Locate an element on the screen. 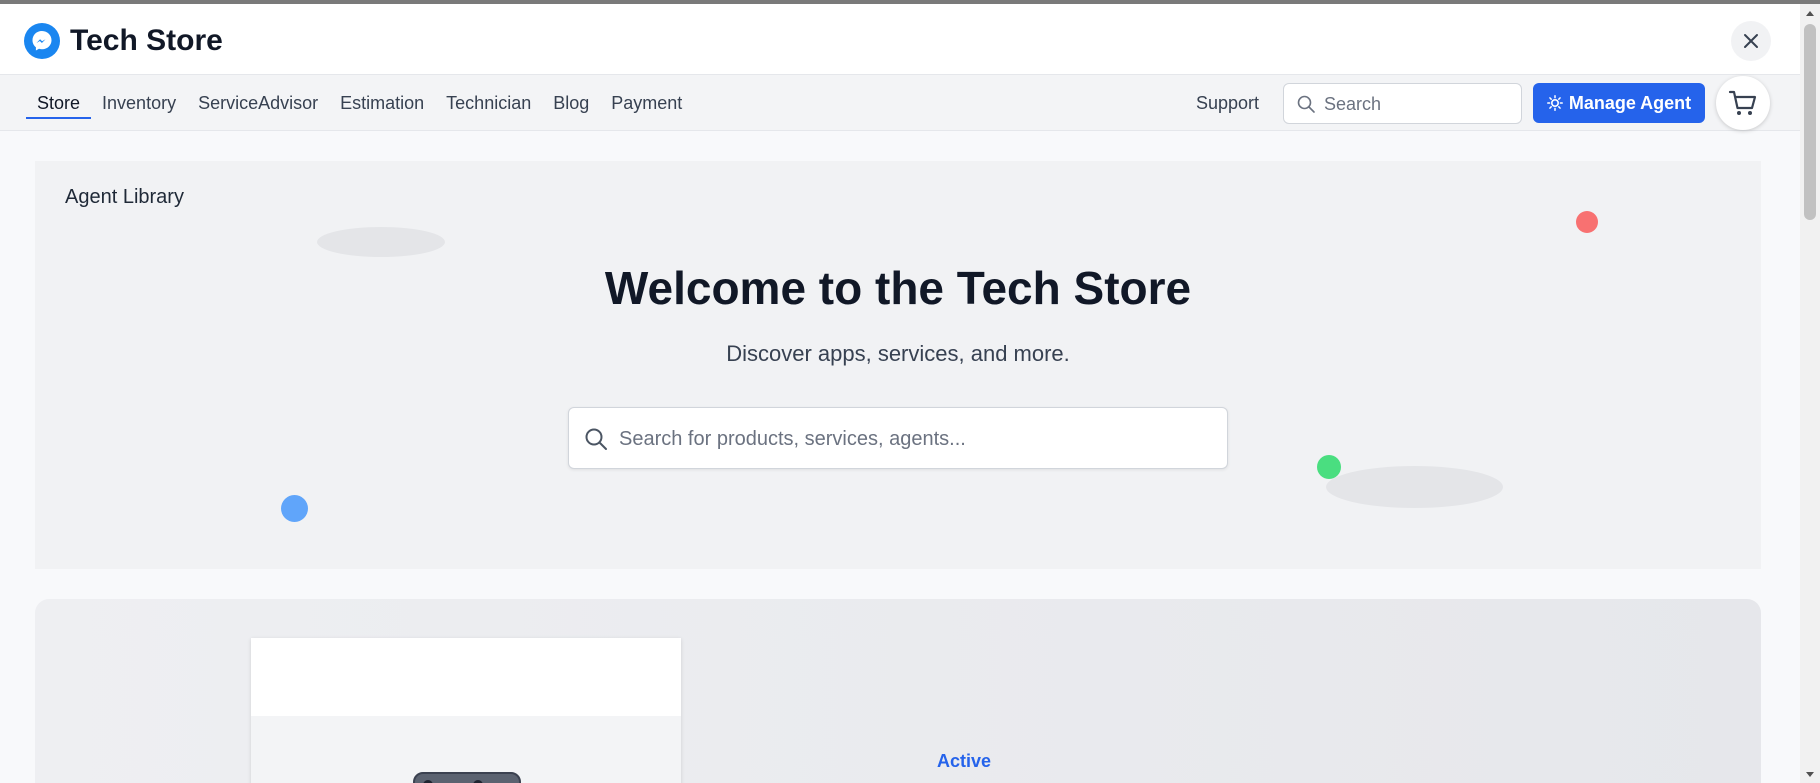 The height and width of the screenshot is (783, 1820). phone-image is located at coordinates (467, 777).